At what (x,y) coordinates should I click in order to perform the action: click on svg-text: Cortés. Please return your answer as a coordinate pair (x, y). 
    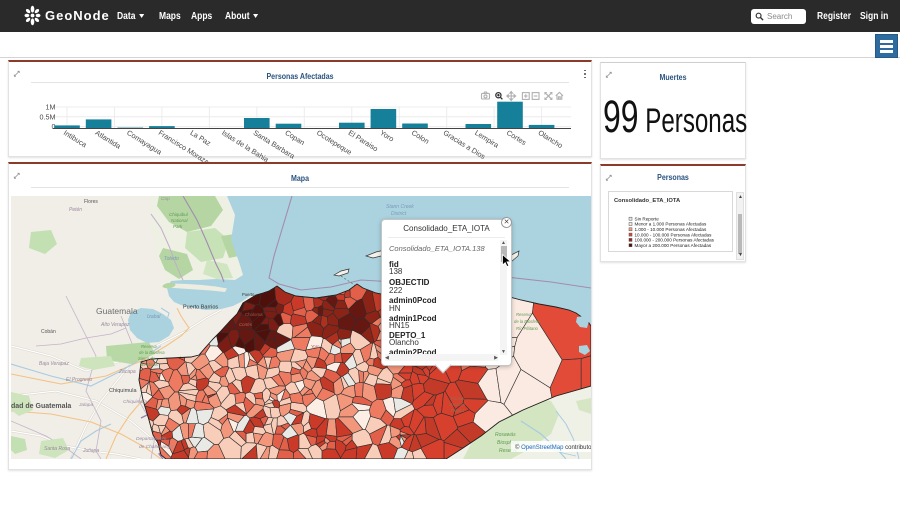
    Looking at the image, I should click on (246, 324).